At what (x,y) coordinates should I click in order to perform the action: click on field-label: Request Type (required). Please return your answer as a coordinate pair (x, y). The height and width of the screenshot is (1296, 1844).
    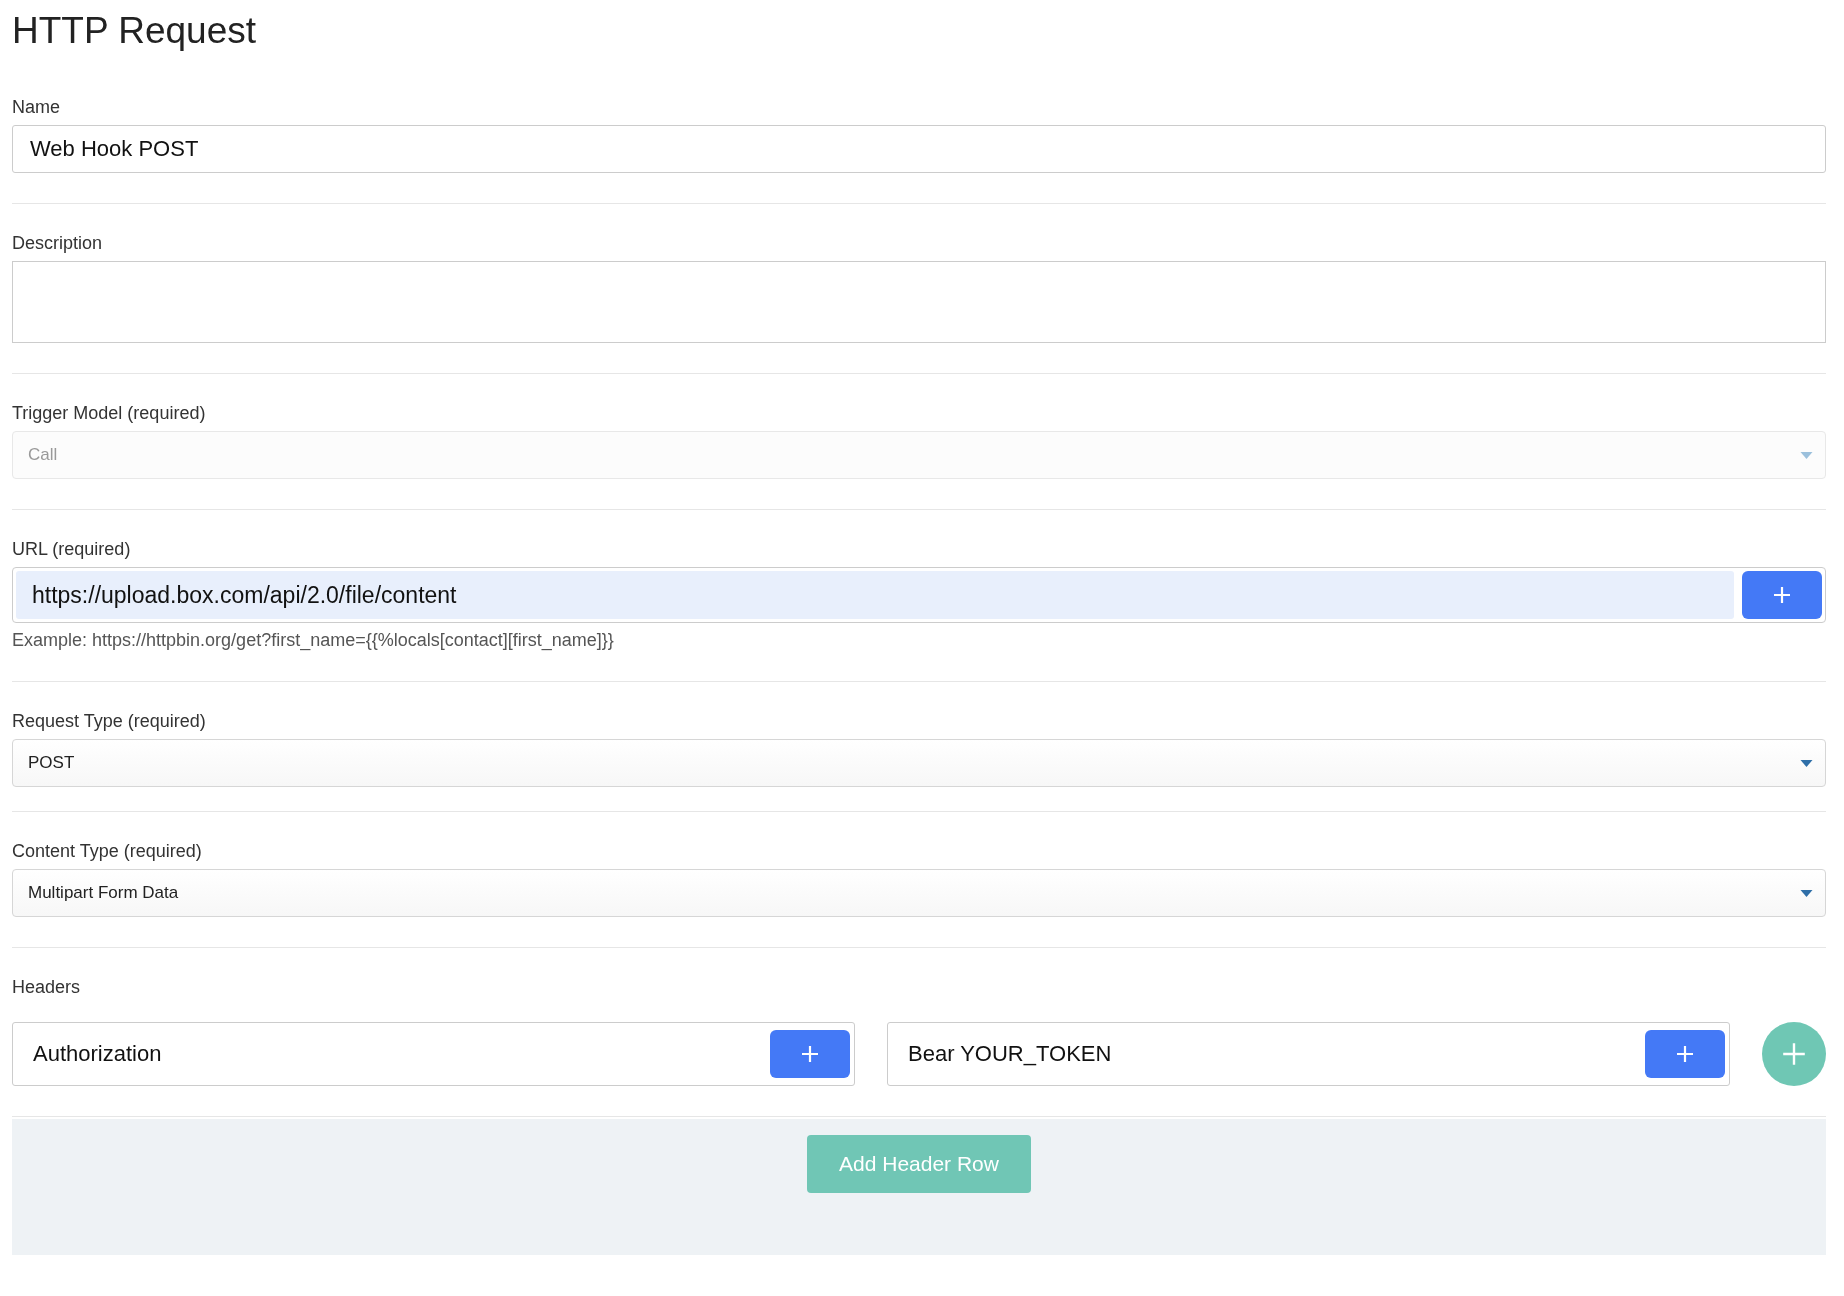
    Looking at the image, I should click on (109, 721).